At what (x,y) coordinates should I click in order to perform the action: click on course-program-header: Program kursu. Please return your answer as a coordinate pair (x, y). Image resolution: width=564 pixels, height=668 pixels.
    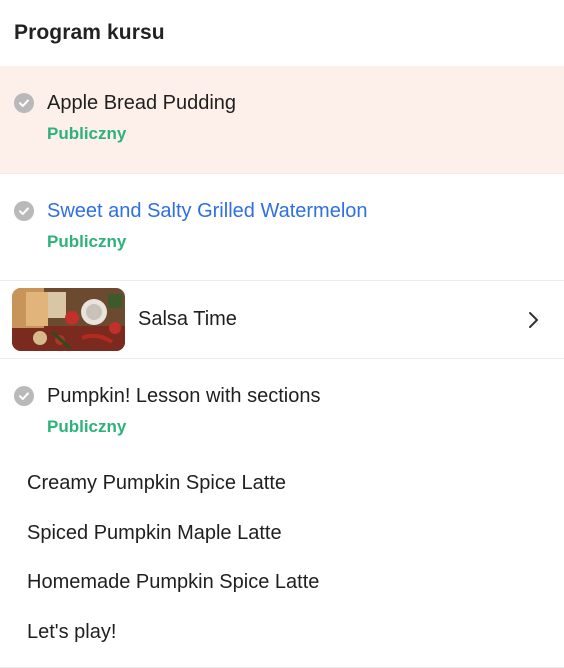
    Looking at the image, I should click on (282, 33).